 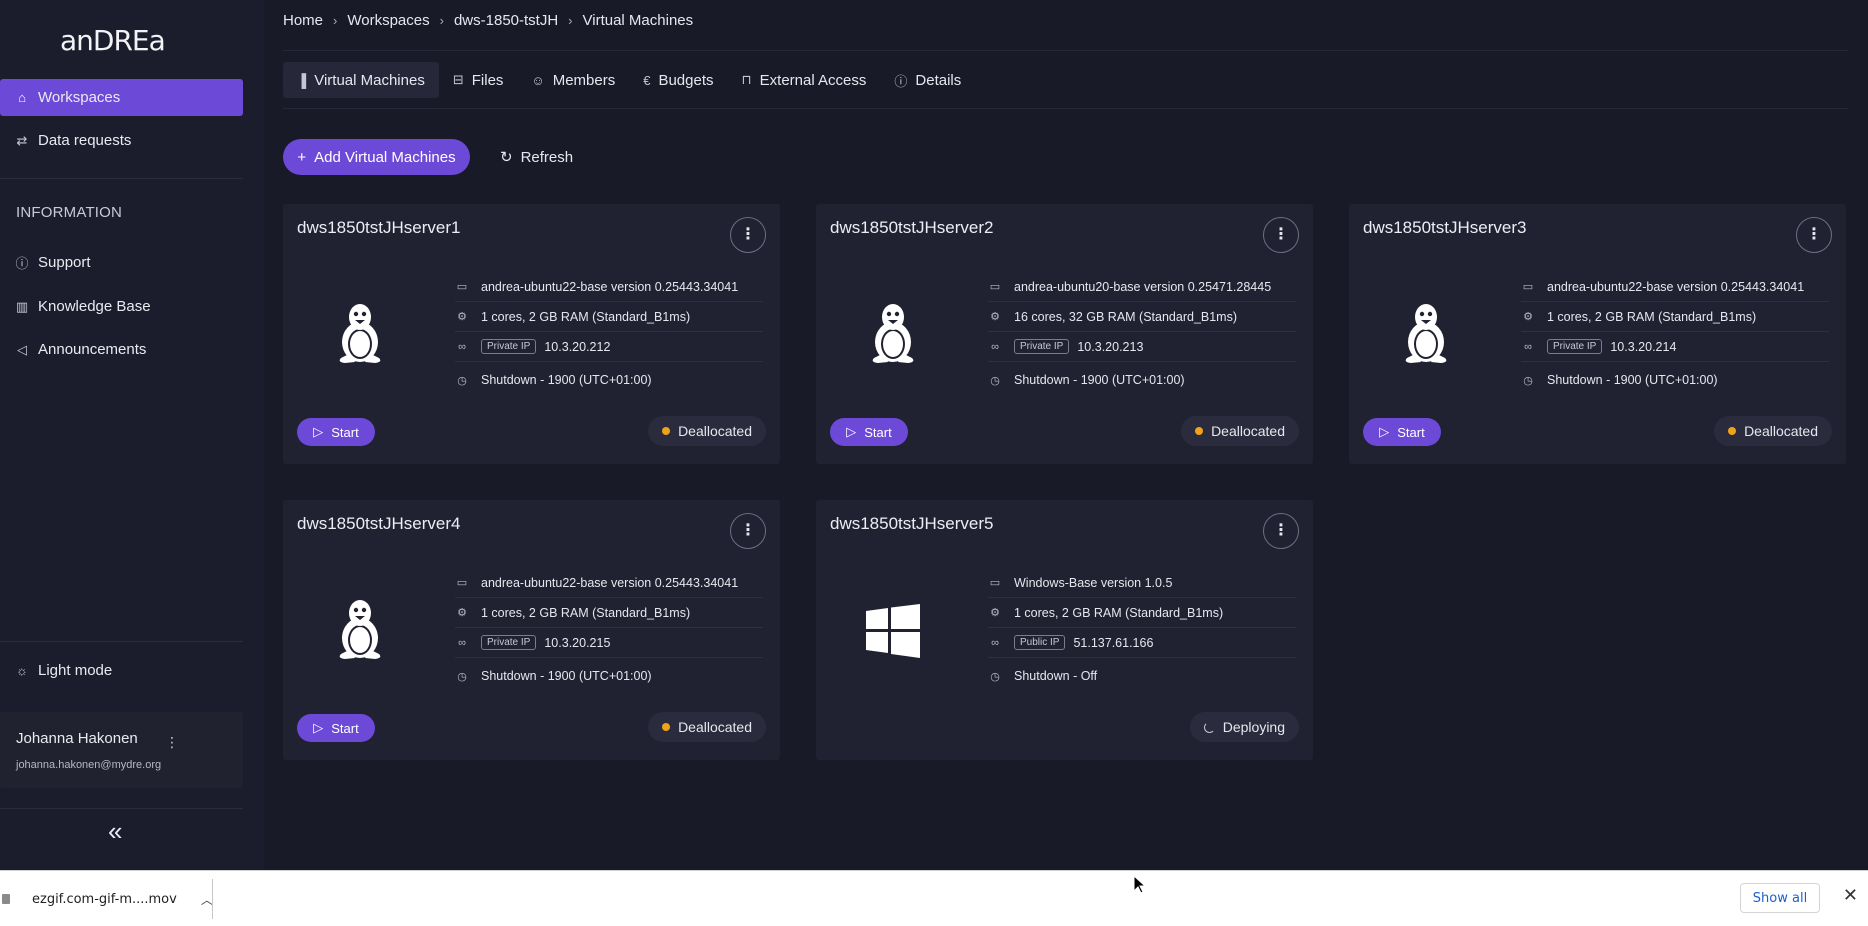 I want to click on tab-label: Members, so click(x=584, y=80).